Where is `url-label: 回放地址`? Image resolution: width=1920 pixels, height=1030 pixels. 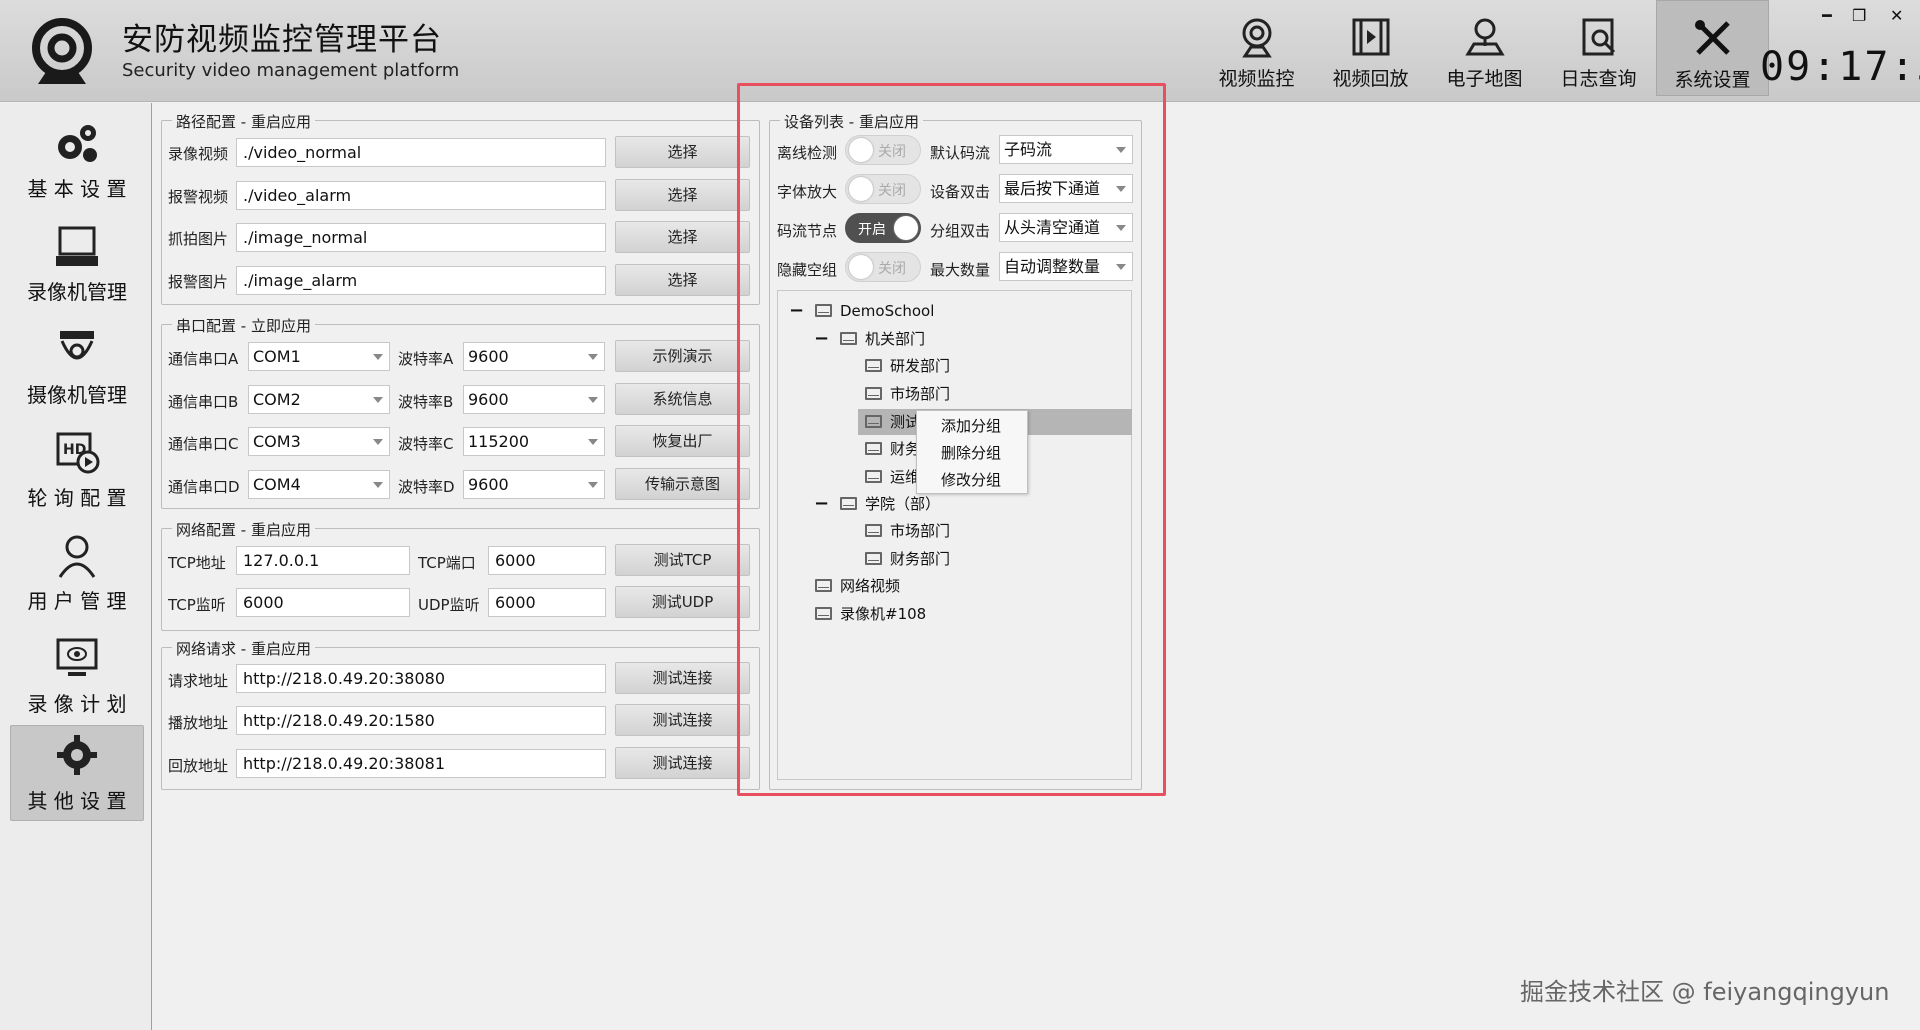 url-label: 回放地址 is located at coordinates (198, 766).